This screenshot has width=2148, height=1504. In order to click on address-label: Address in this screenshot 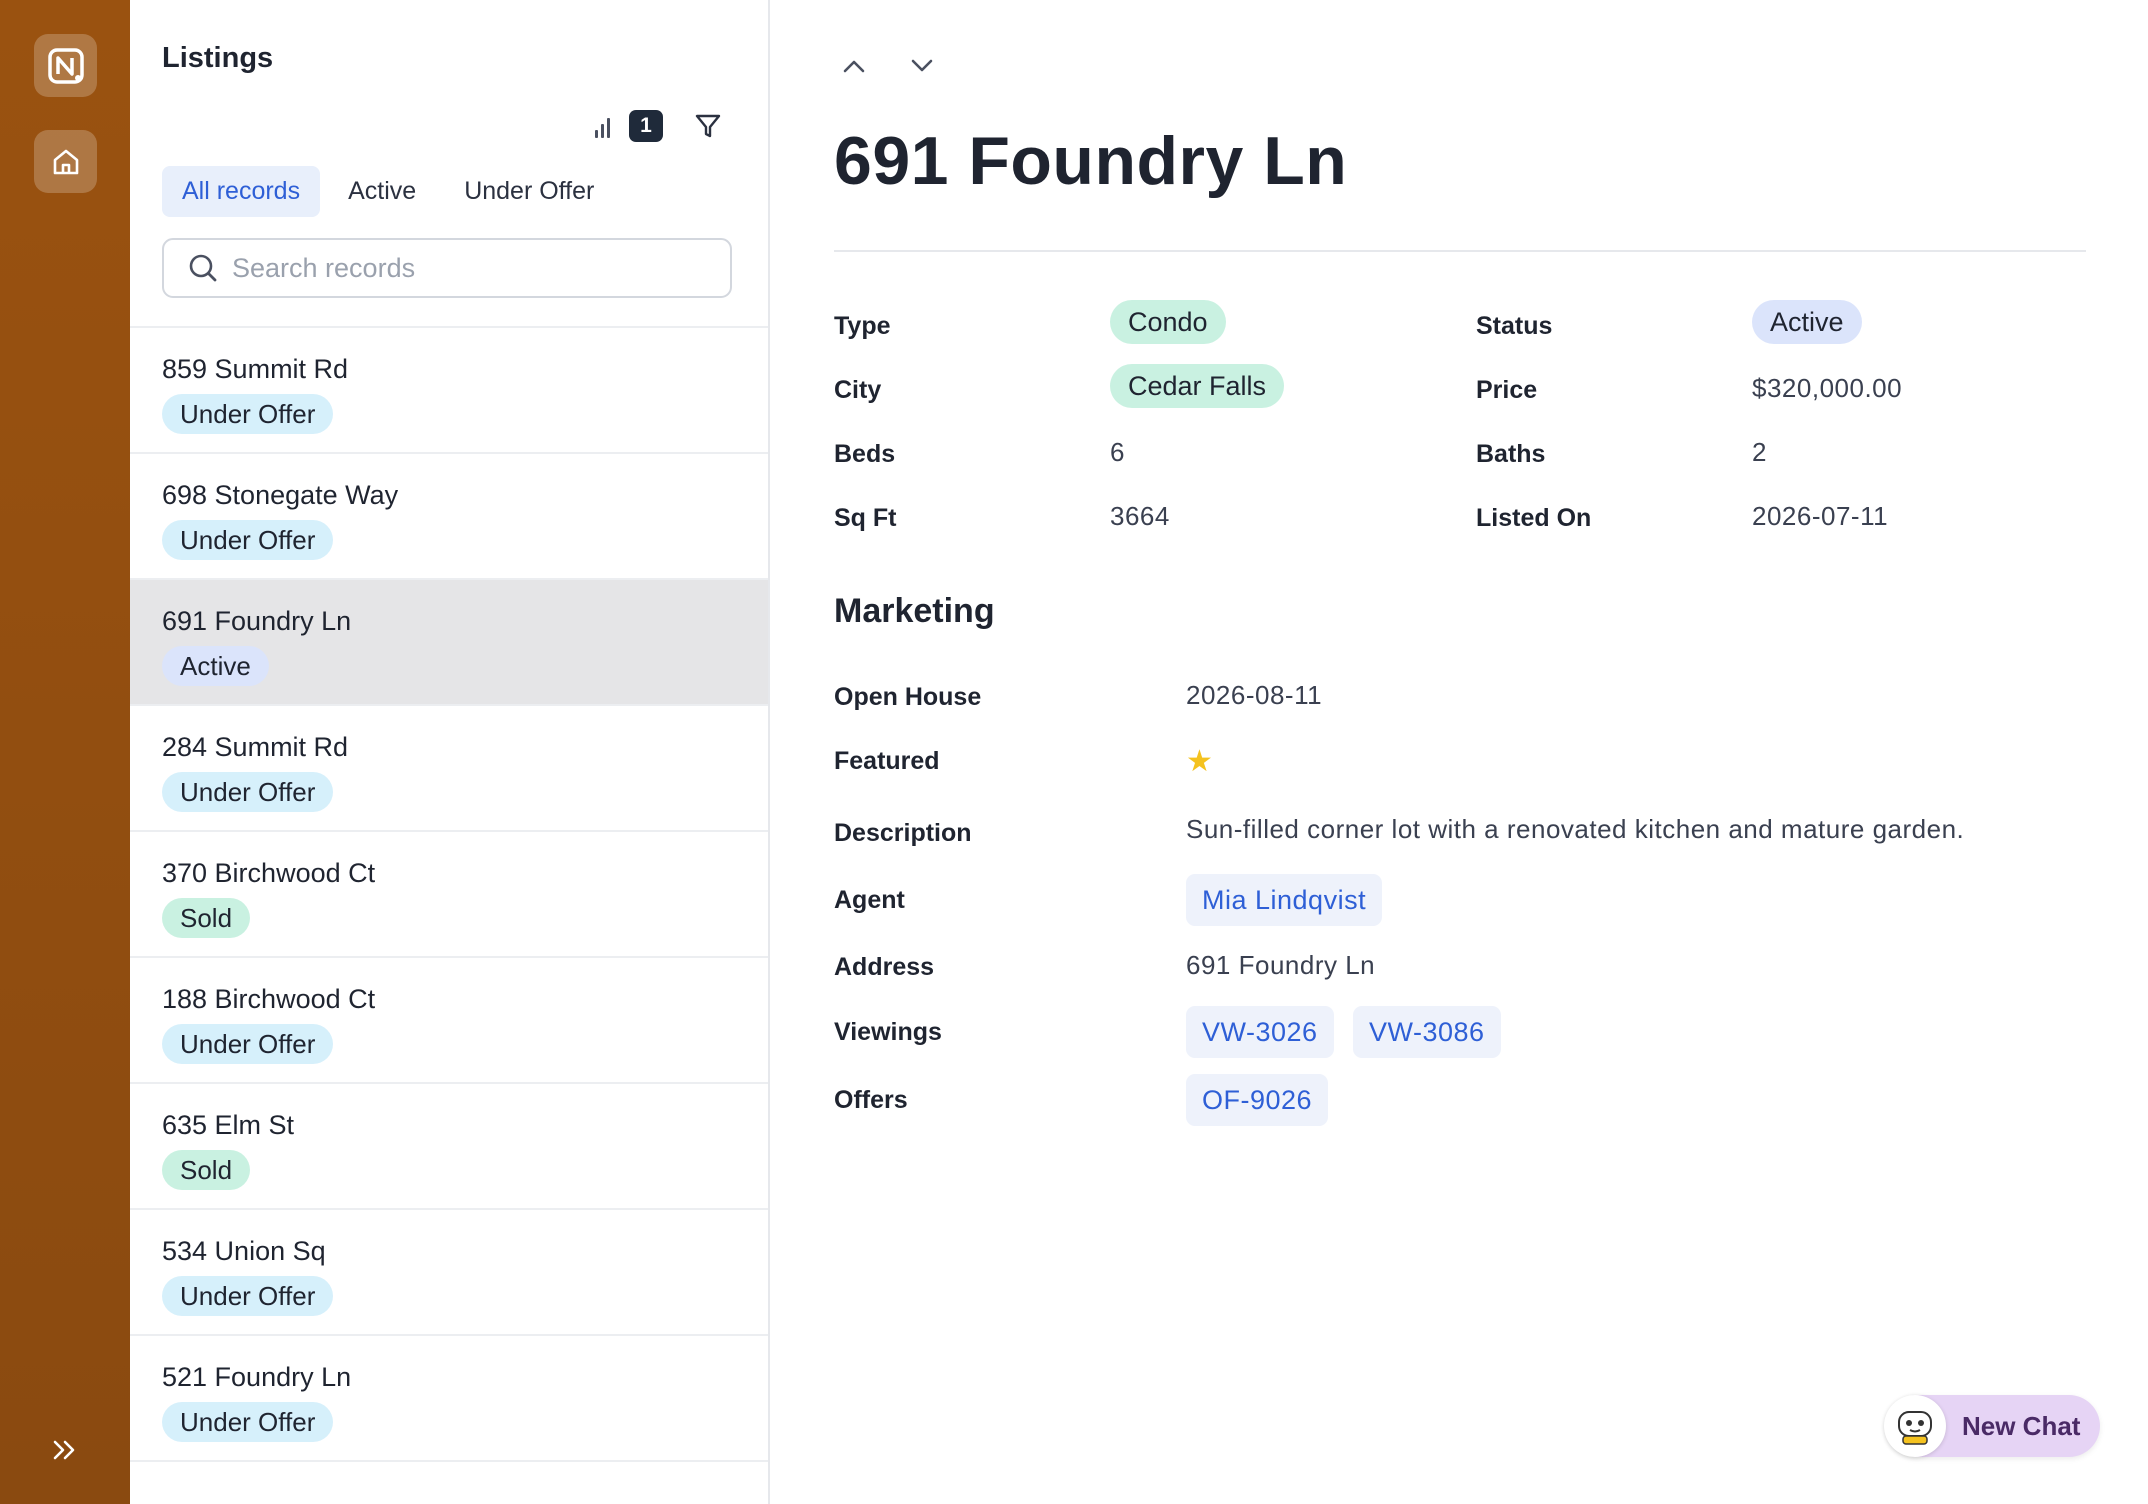, I will do `click(884, 967)`.